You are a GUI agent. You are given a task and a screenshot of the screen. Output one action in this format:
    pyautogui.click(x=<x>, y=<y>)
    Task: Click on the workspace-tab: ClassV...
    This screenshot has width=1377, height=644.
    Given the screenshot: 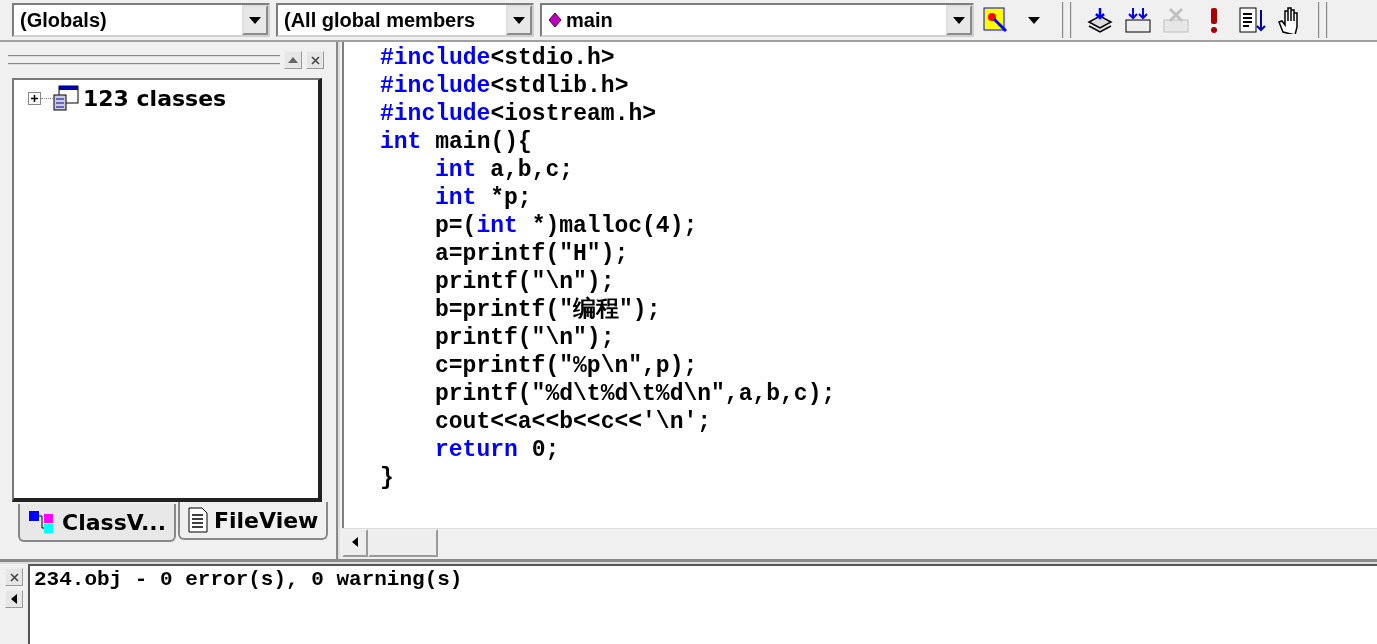 What is the action you would take?
    pyautogui.click(x=97, y=523)
    